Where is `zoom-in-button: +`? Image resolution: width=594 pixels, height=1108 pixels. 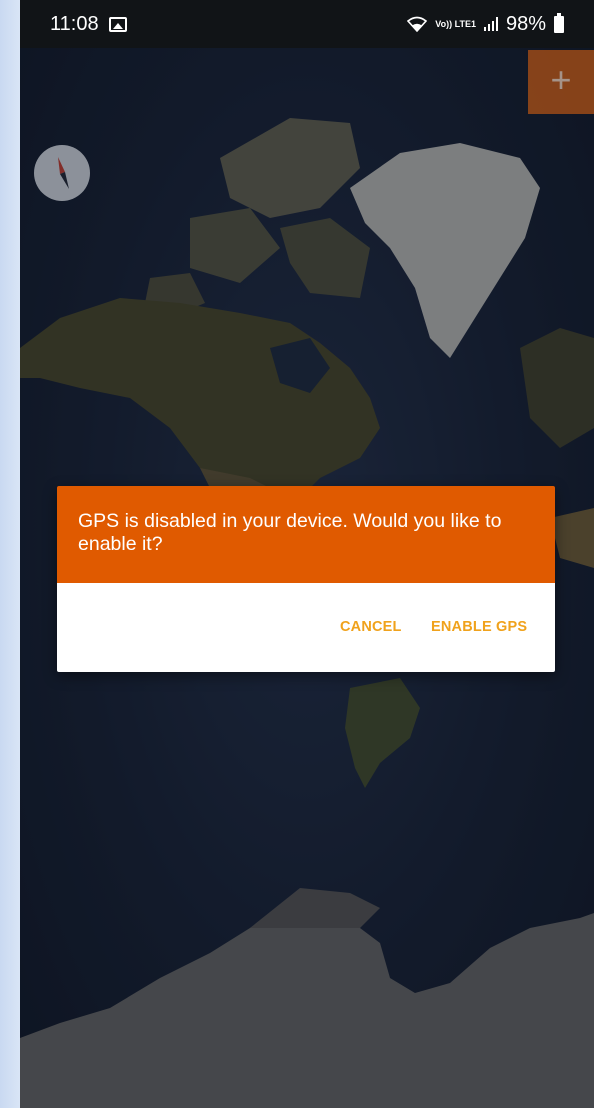 zoom-in-button: + is located at coordinates (561, 82).